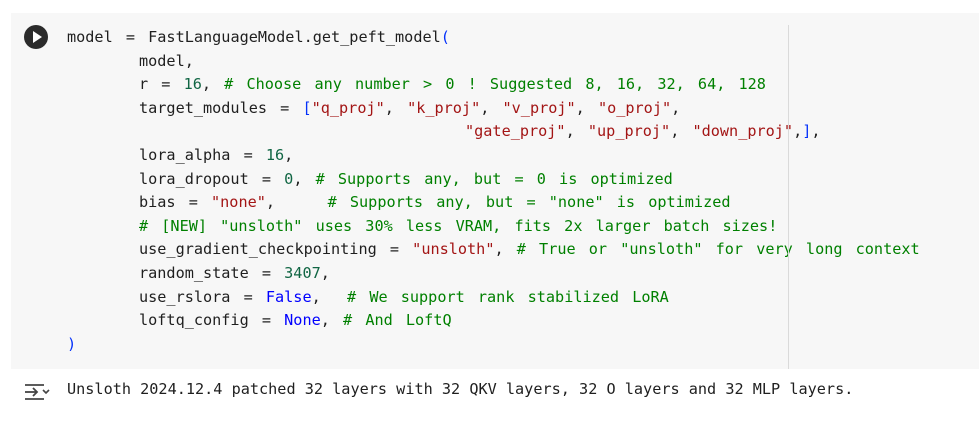 The image size is (979, 426). I want to click on code-text: lora_dropout =, so click(212, 178).